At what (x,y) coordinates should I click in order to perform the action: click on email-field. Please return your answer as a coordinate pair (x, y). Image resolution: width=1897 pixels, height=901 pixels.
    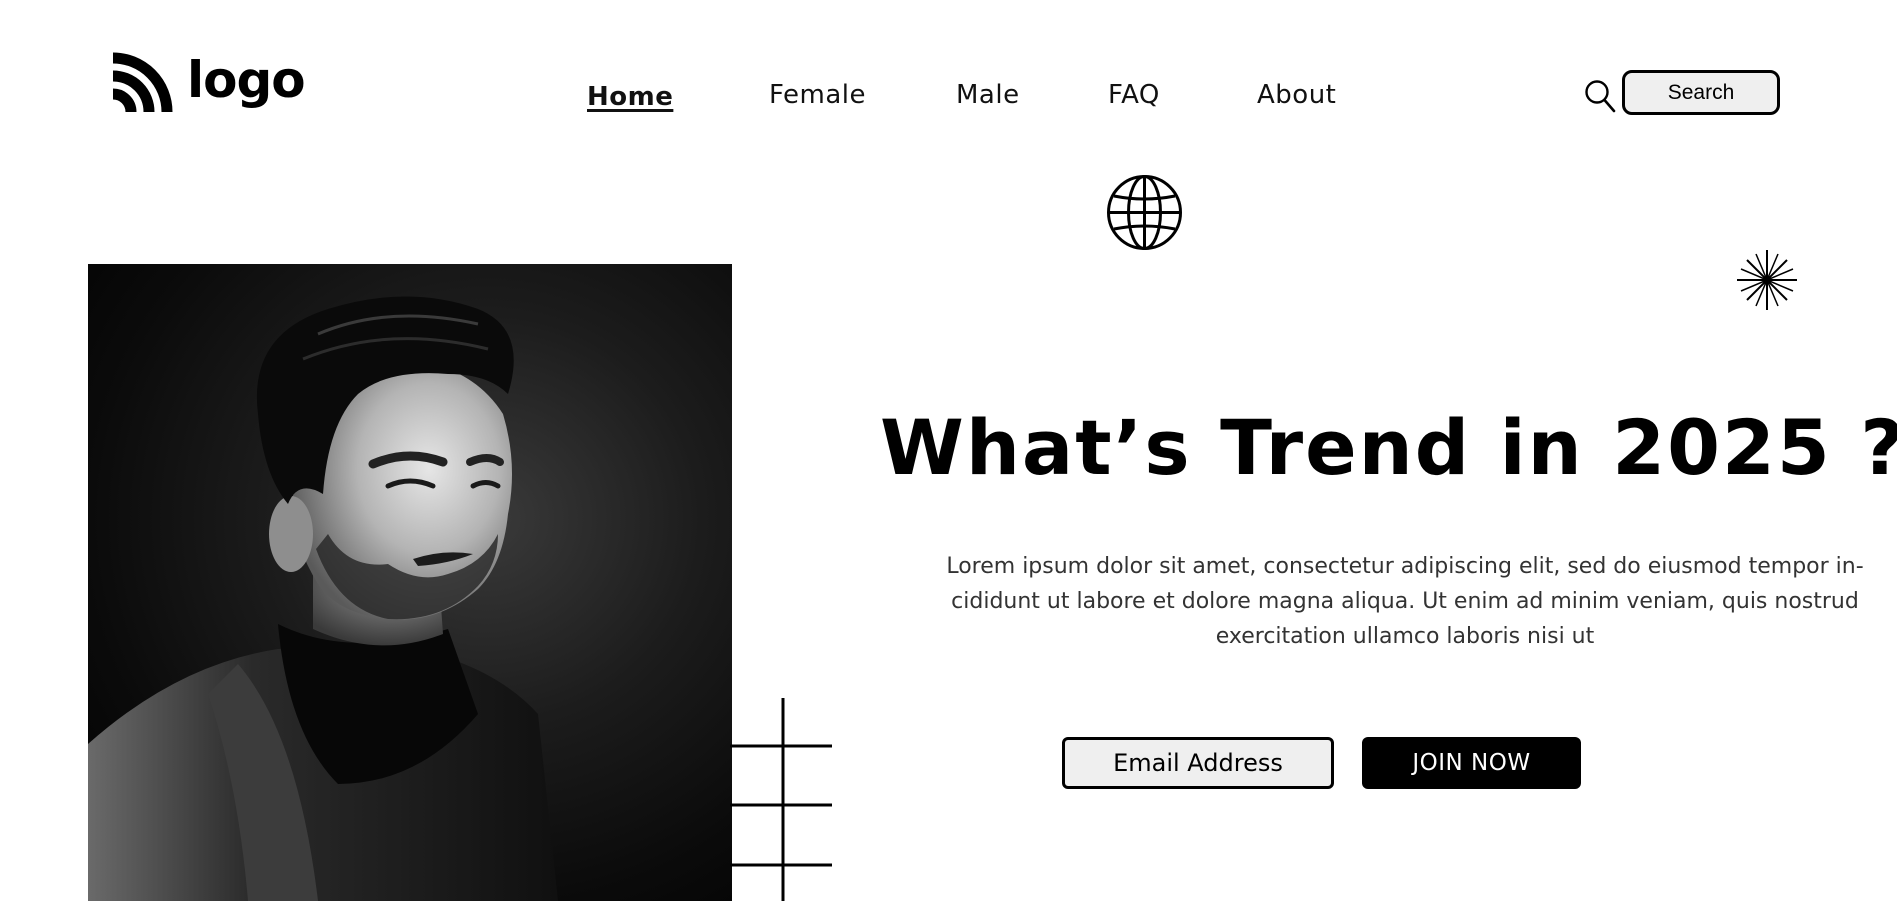
    Looking at the image, I should click on (1198, 763).